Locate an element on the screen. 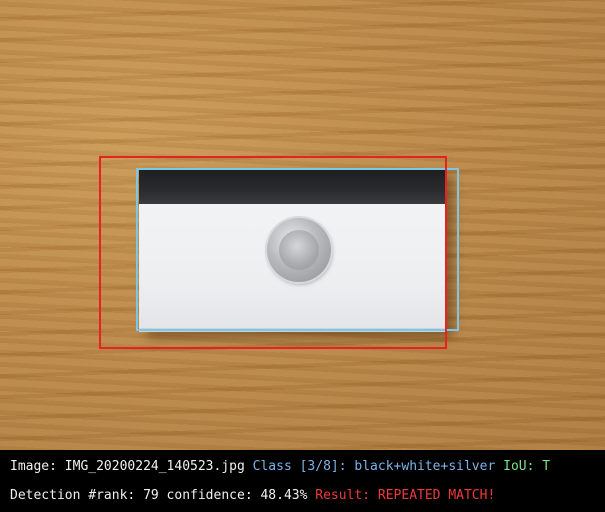 The image size is (605, 512). class-label: Class is located at coordinates (272, 466).